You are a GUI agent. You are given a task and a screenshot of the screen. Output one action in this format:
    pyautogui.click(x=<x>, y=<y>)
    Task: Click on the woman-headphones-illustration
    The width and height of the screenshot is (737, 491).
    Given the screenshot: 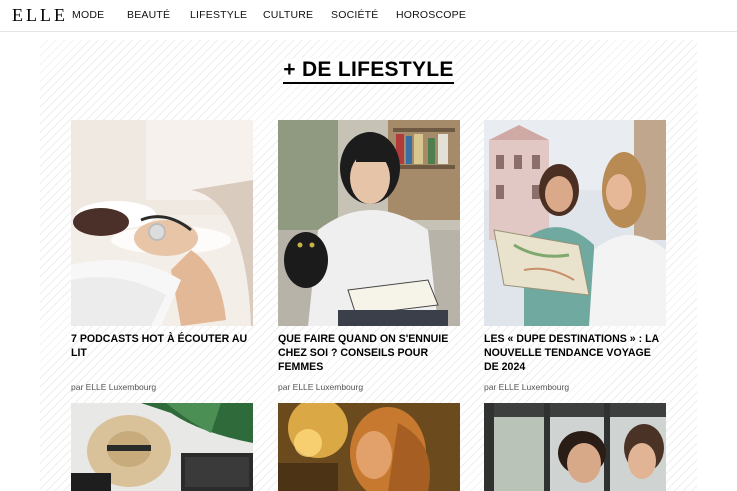 What is the action you would take?
    pyautogui.click(x=162, y=223)
    